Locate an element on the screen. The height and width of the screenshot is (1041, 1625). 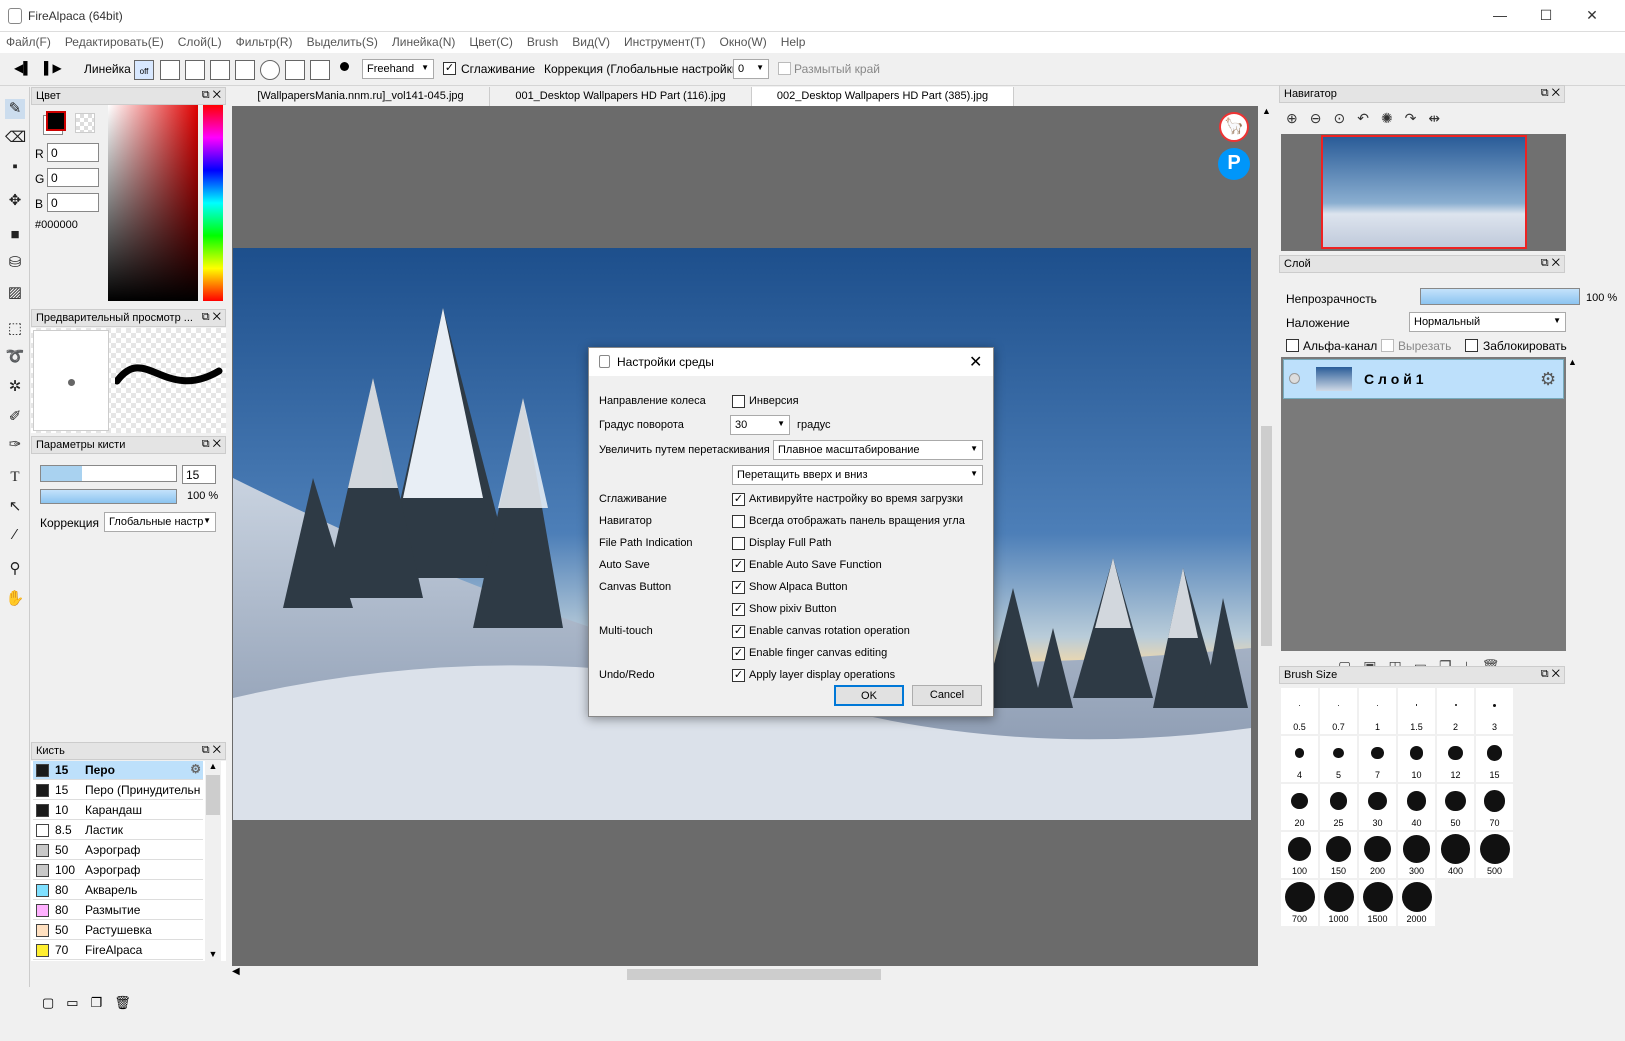
brush-size-cell: 1.5 is located at coordinates (1416, 711).